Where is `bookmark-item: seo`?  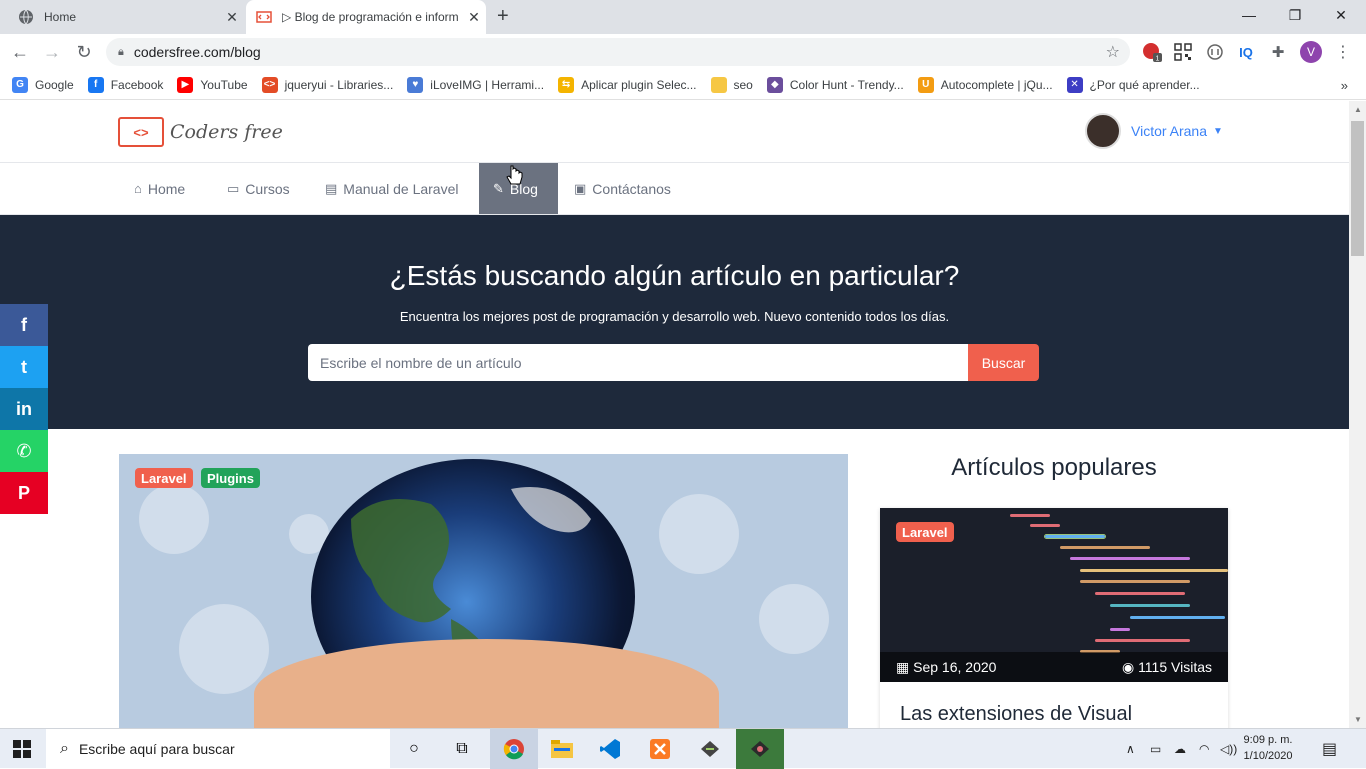 bookmark-item: seo is located at coordinates (731, 84).